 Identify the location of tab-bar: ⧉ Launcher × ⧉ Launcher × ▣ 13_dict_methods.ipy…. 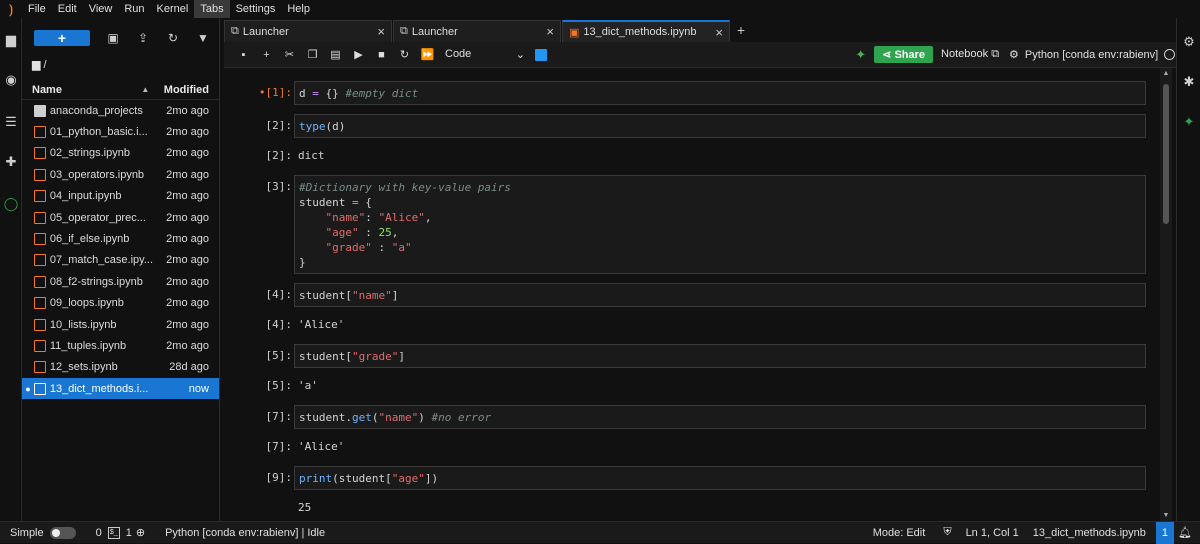
(712, 30).